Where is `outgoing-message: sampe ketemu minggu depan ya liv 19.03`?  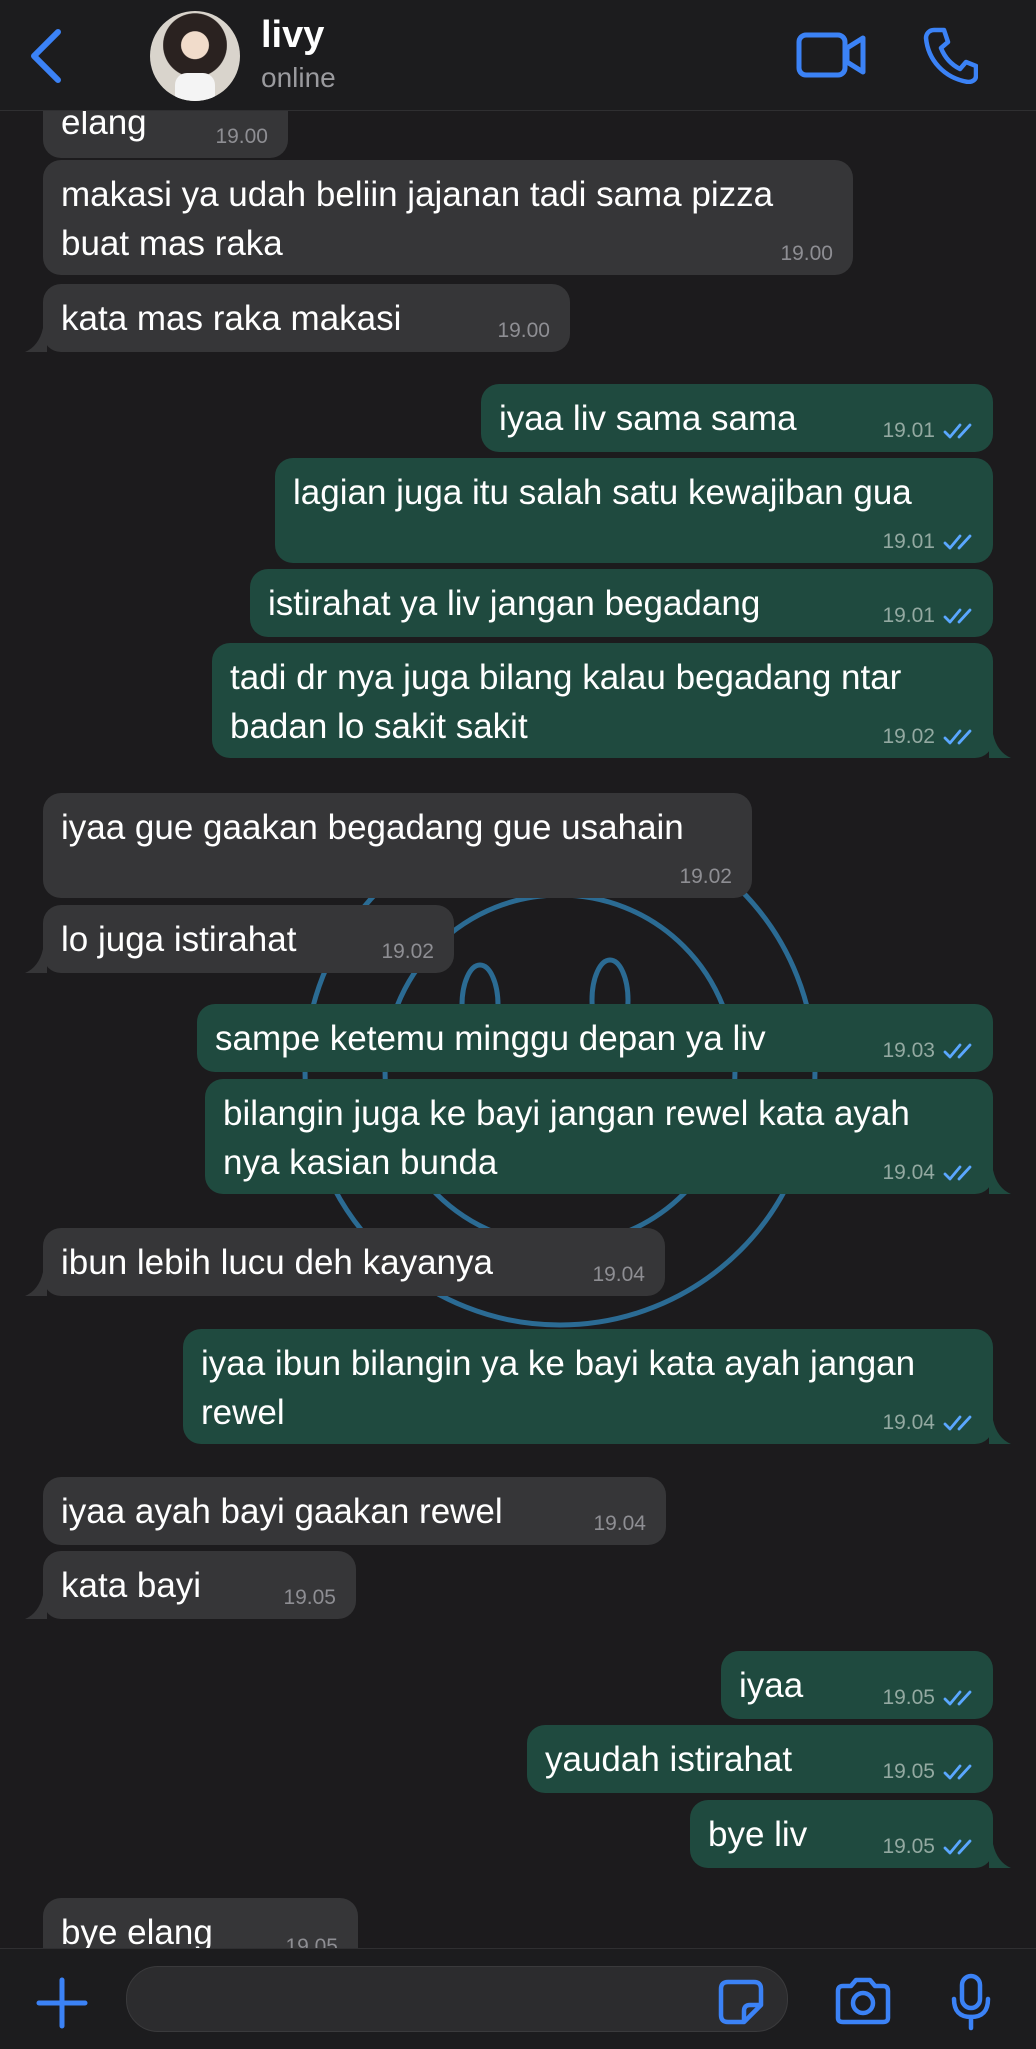 outgoing-message: sampe ketemu minggu depan ya liv 19.03 is located at coordinates (595, 1038).